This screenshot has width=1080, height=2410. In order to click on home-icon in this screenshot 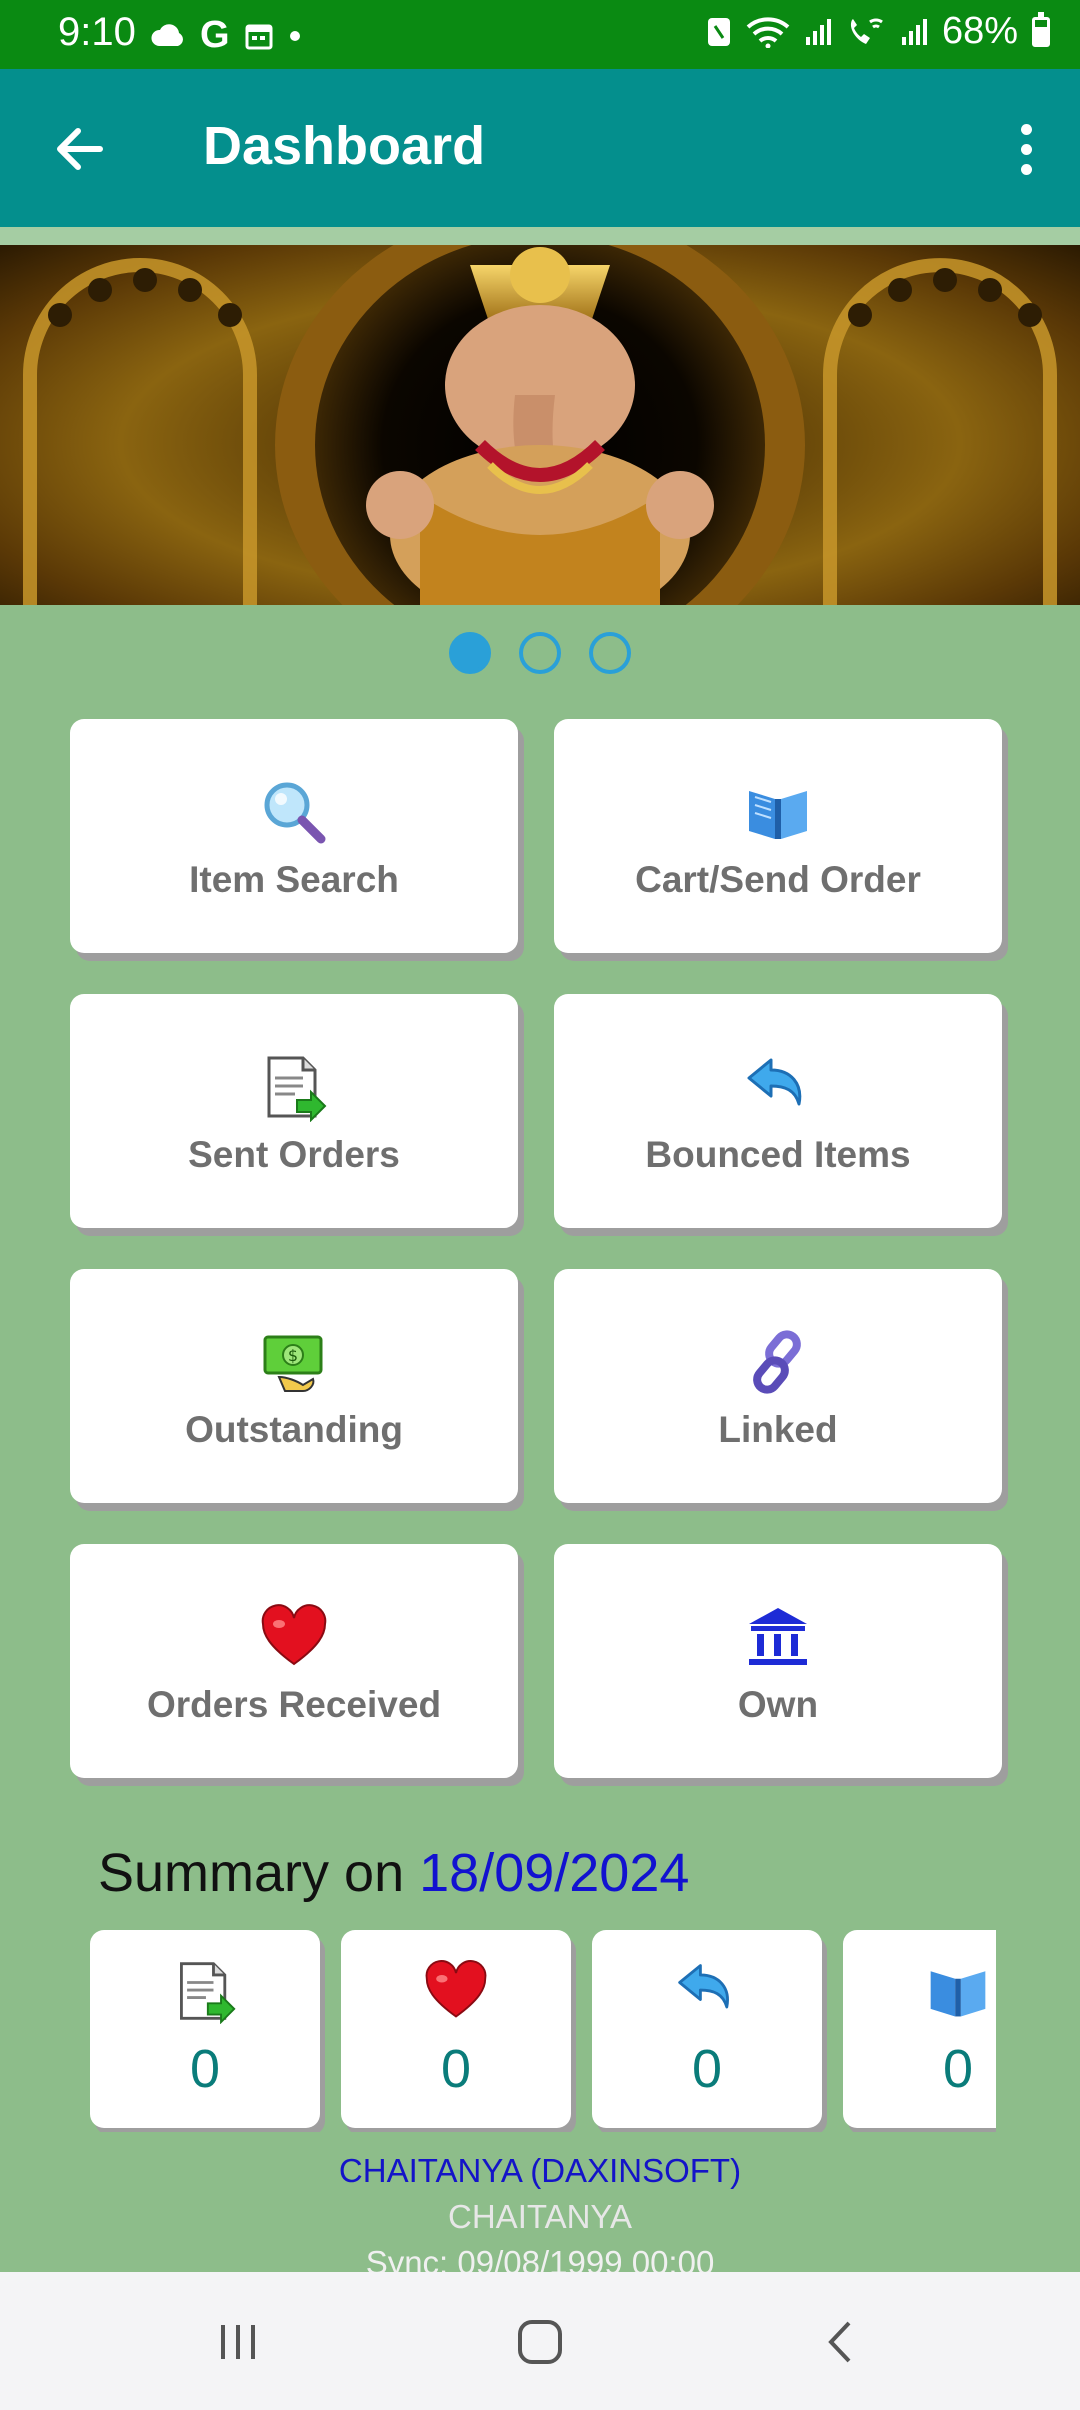, I will do `click(540, 2342)`.